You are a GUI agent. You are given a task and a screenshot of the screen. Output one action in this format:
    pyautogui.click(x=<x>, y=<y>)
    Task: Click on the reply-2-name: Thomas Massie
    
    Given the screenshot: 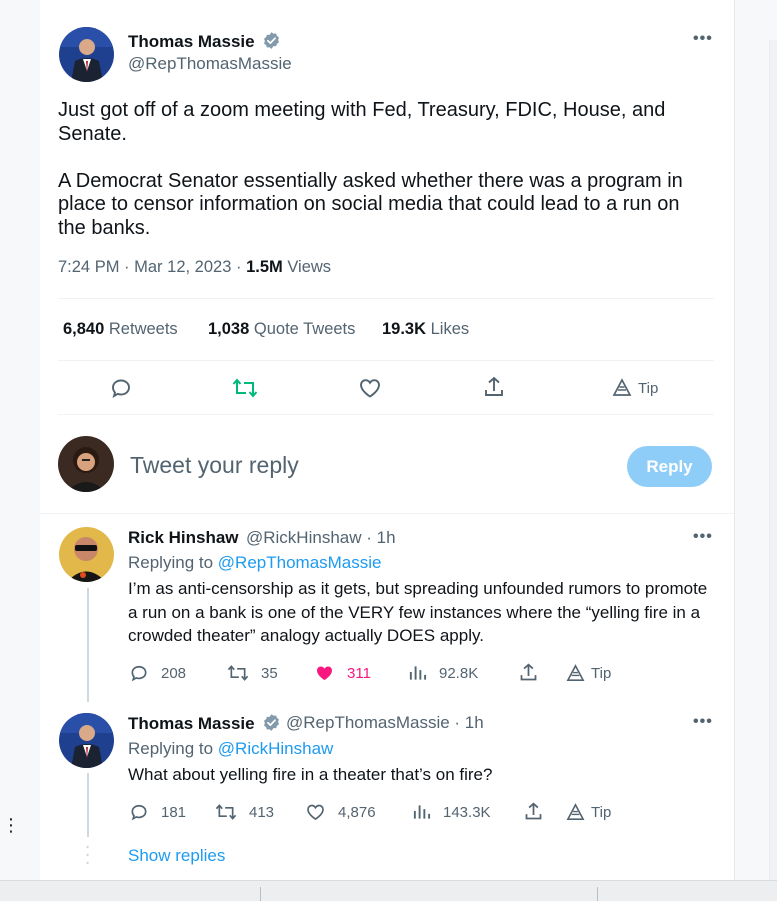 What is the action you would take?
    pyautogui.click(x=204, y=723)
    